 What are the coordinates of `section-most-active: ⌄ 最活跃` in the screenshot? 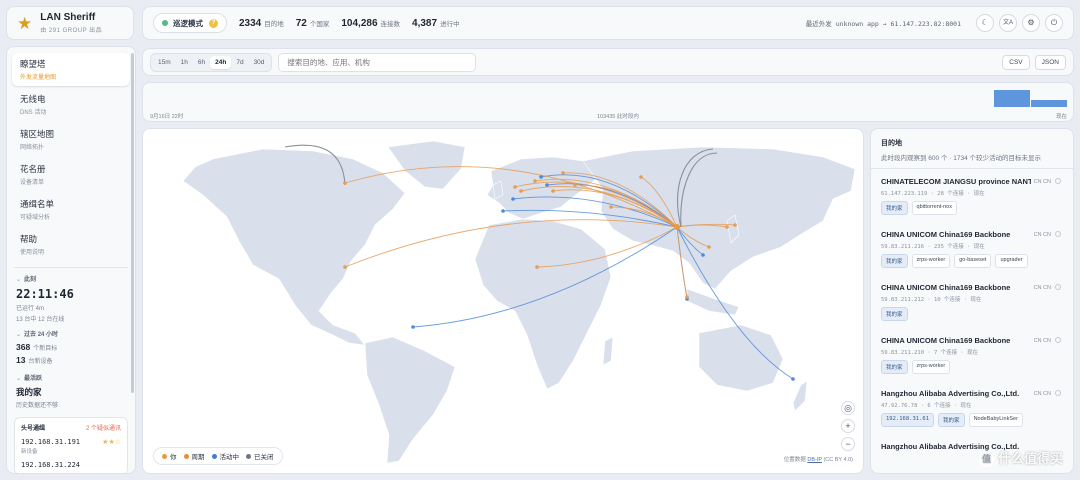 It's located at (71, 377).